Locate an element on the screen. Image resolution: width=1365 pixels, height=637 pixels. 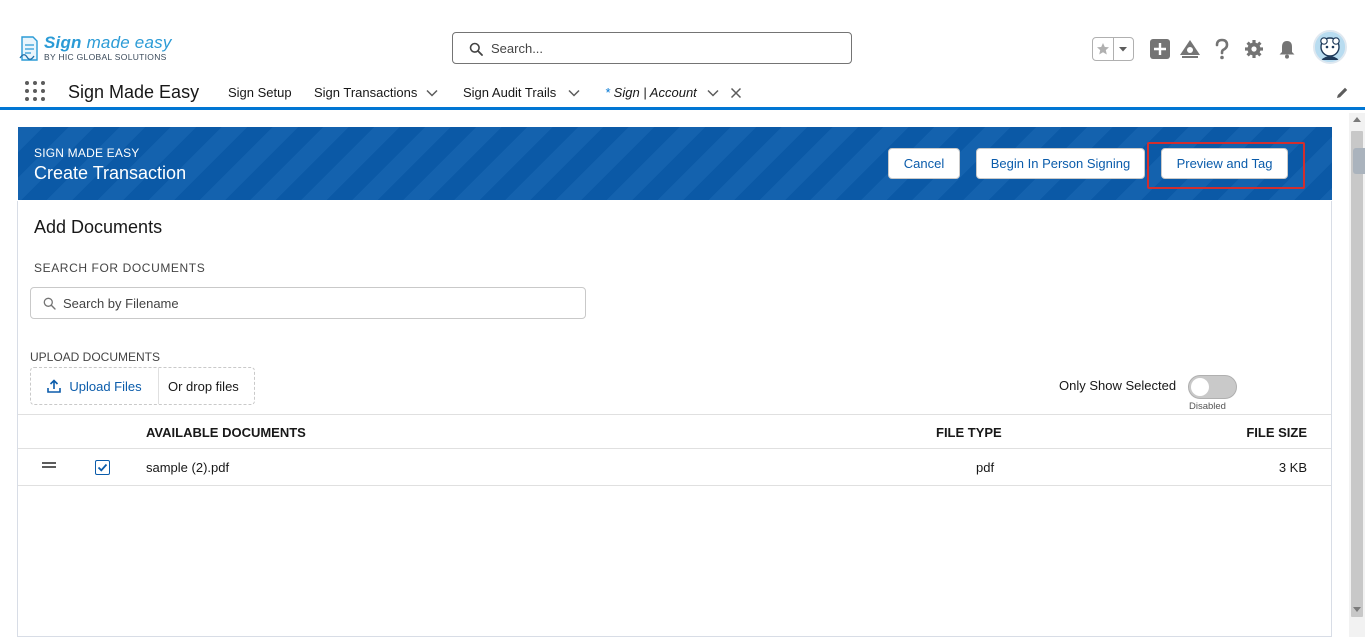
only-show-selected-toggle is located at coordinates (1212, 387).